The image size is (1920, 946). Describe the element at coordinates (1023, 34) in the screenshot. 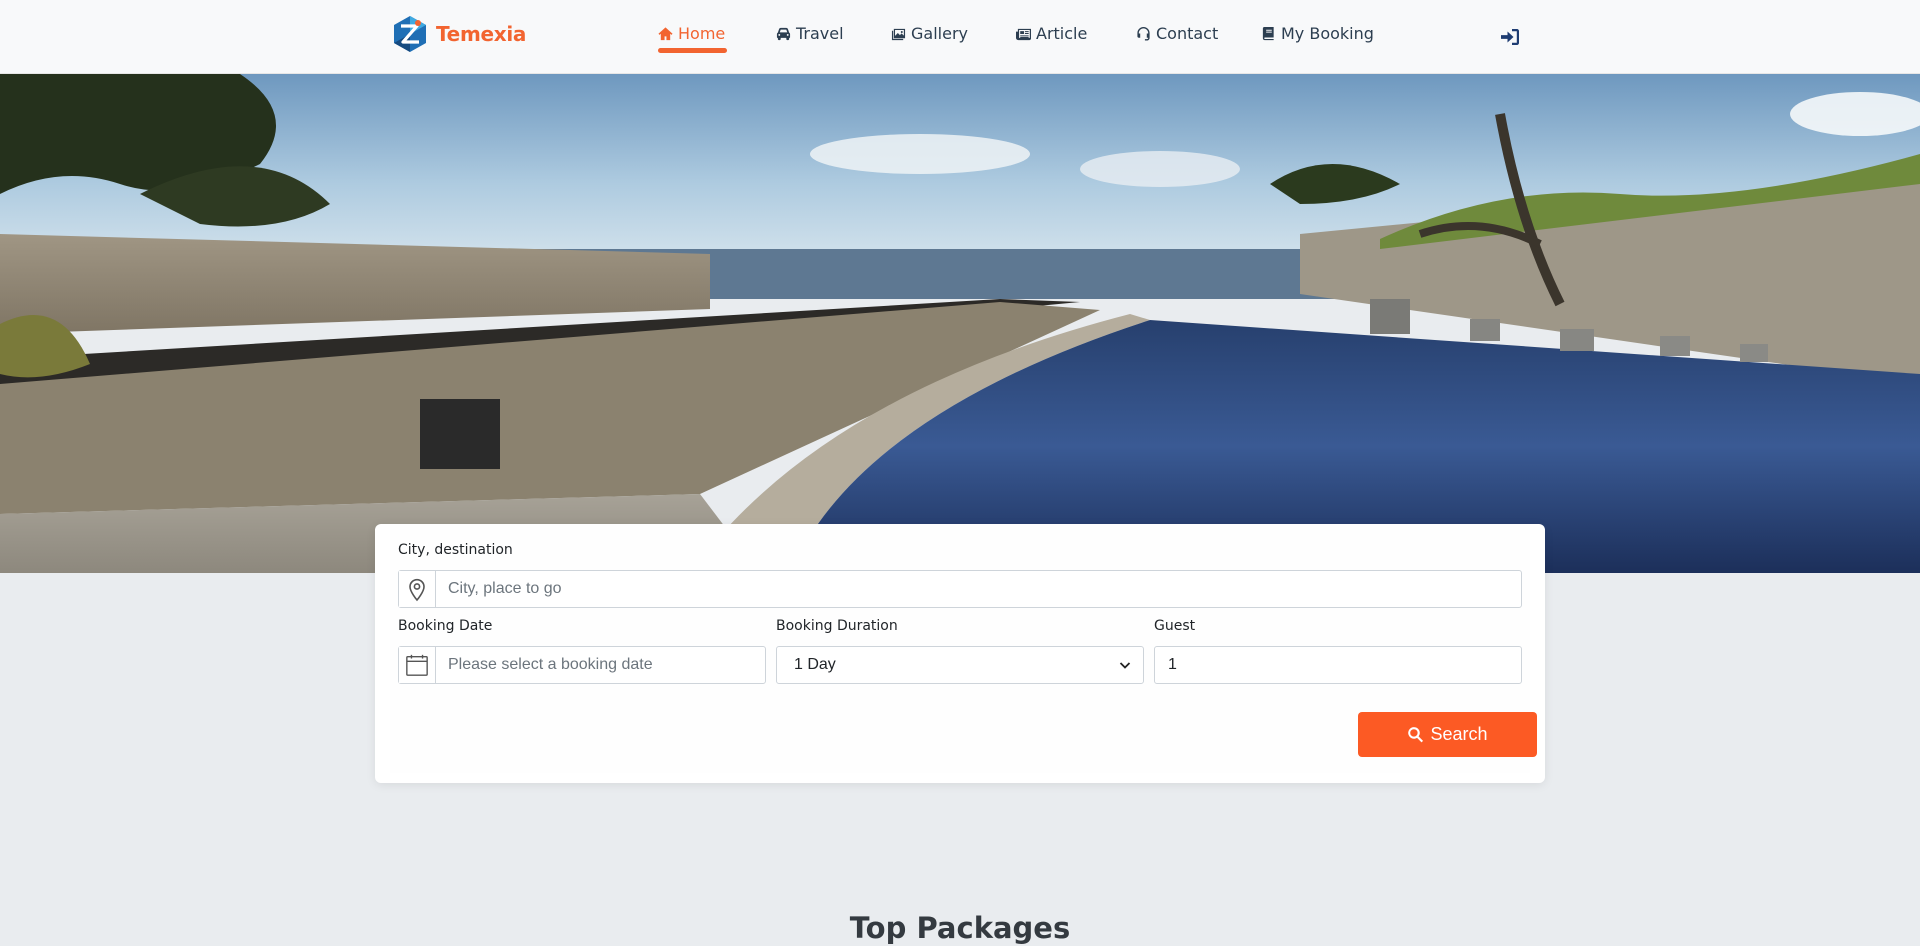

I see `newspaper-icon` at that location.